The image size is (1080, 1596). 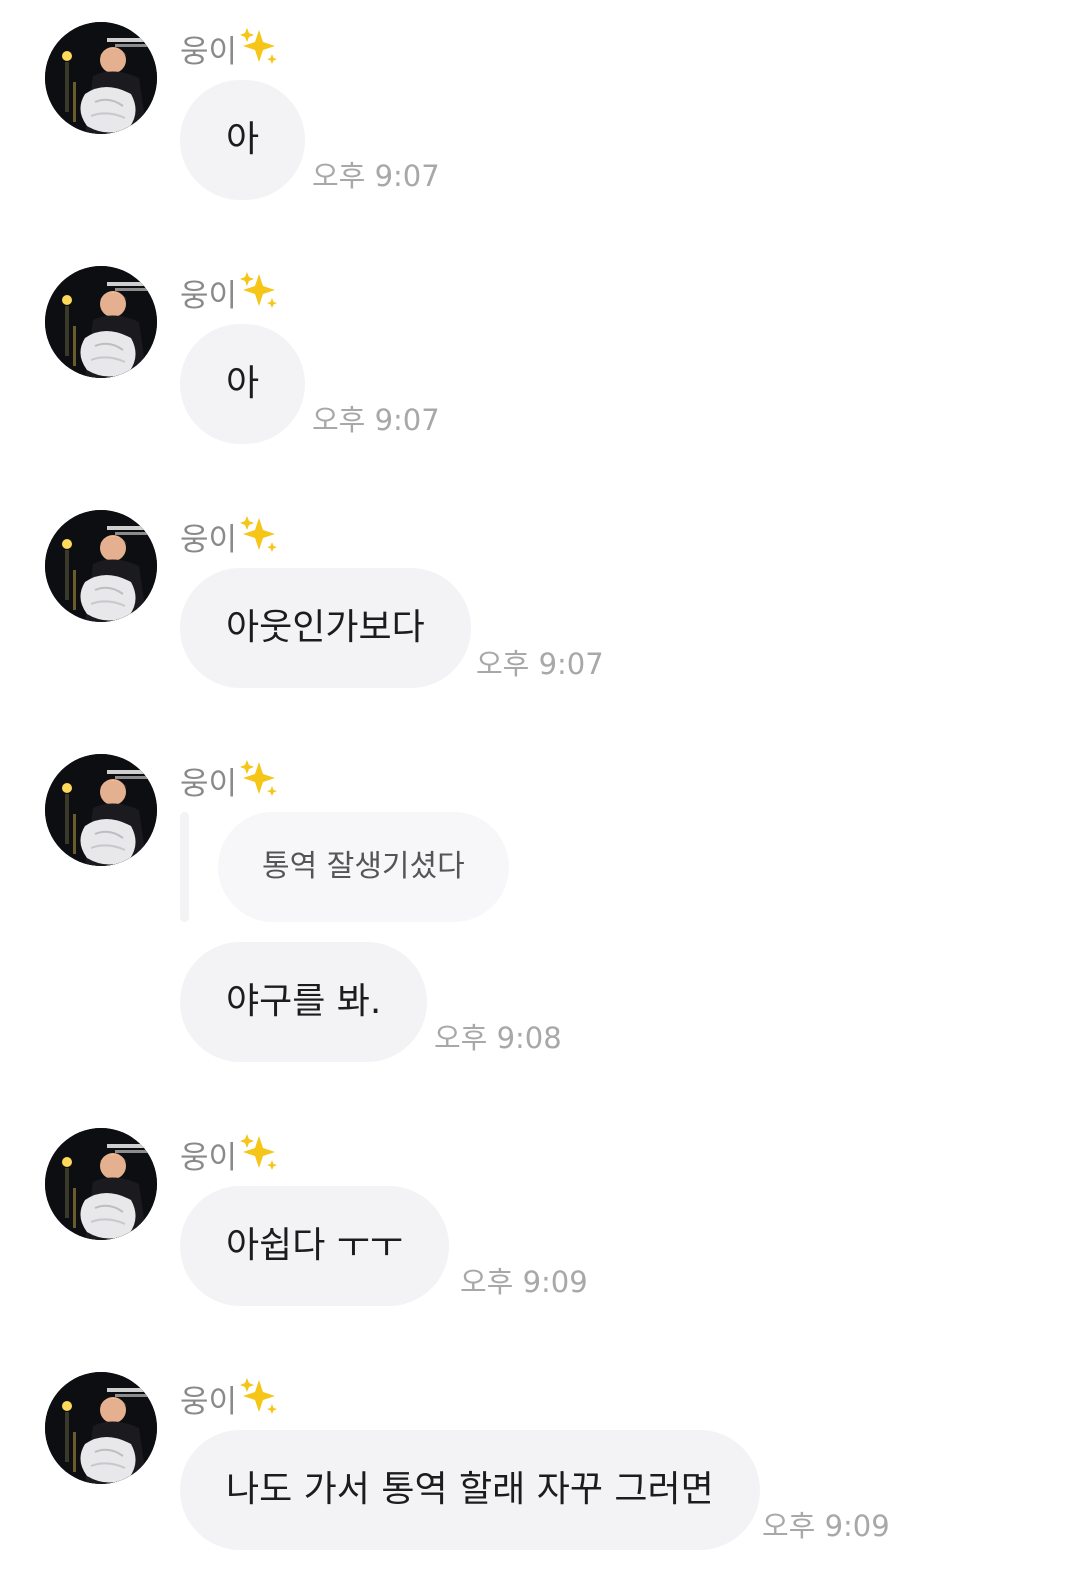 What do you see at coordinates (304, 1002) in the screenshot?
I see `message-bubble: 야구를 봐.` at bounding box center [304, 1002].